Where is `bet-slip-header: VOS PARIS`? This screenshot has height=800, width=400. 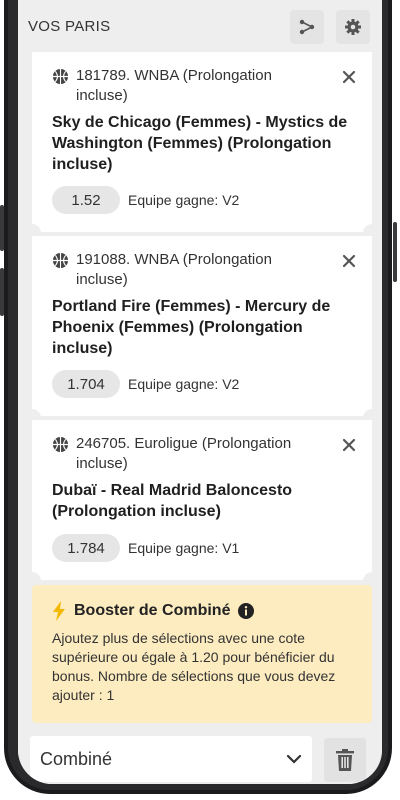 bet-slip-header: VOS PARIS is located at coordinates (200, 25).